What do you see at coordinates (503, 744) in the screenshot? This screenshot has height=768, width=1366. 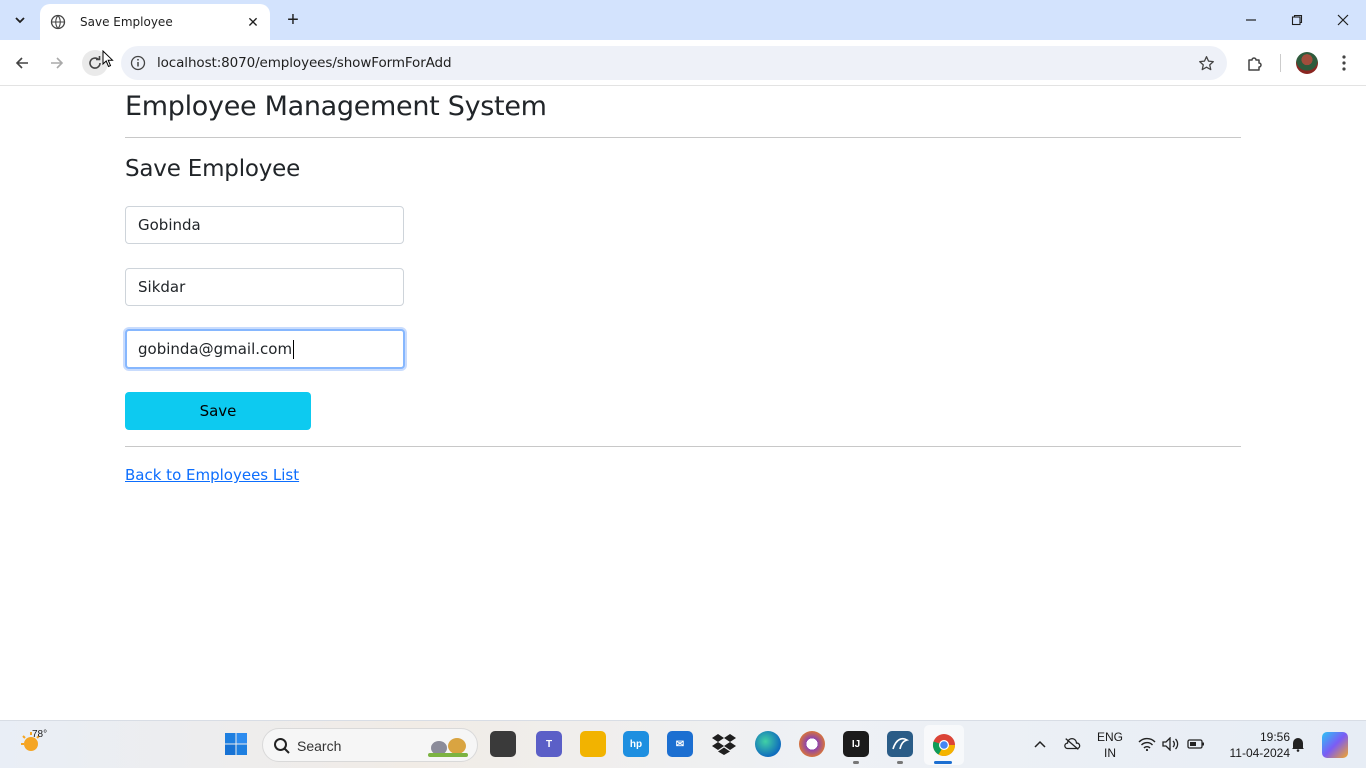 I see `task-view-icon` at bounding box center [503, 744].